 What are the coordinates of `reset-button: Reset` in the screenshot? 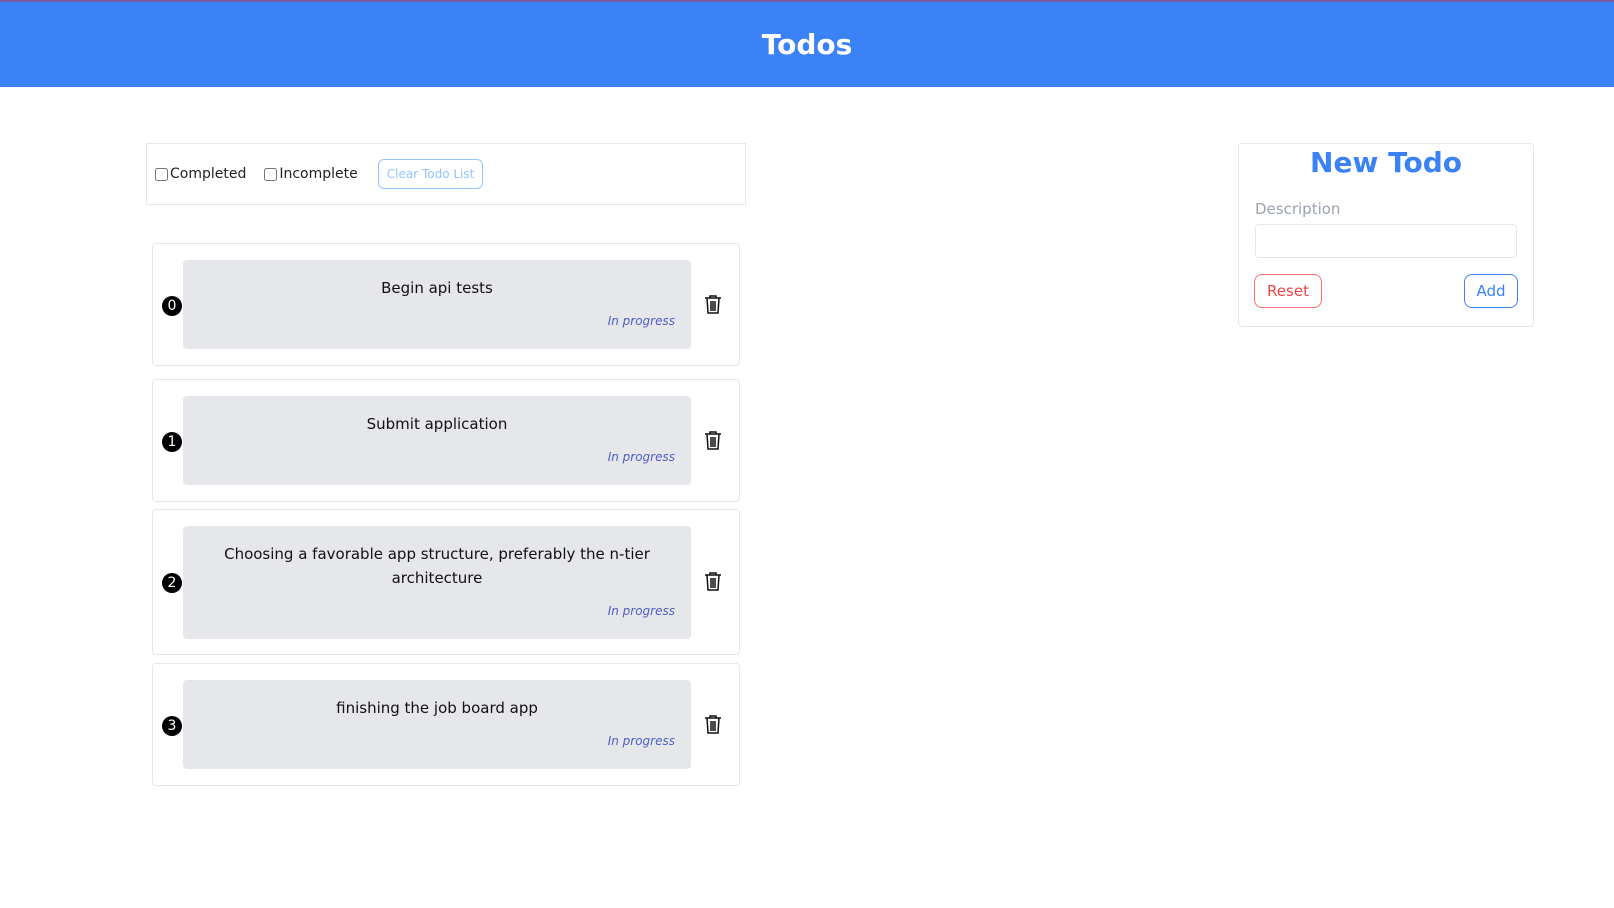 It's located at (1288, 291).